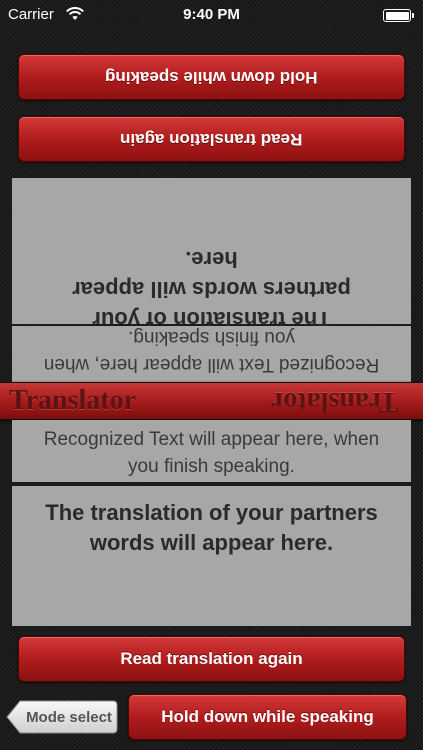  I want to click on mode-select-label: Mode select, so click(69, 717).